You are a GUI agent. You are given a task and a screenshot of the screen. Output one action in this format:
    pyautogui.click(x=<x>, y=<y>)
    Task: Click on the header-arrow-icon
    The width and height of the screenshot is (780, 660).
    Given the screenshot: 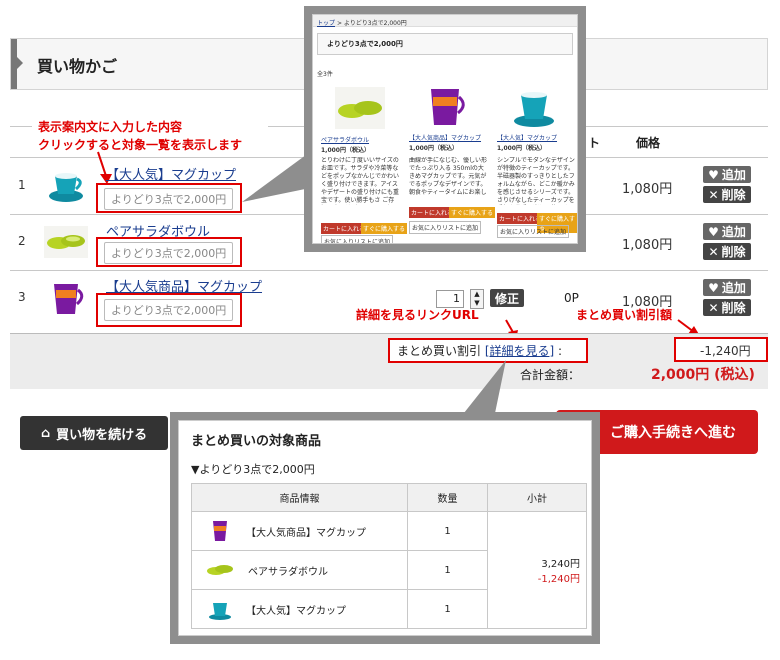 What is the action you would take?
    pyautogui.click(x=20, y=63)
    